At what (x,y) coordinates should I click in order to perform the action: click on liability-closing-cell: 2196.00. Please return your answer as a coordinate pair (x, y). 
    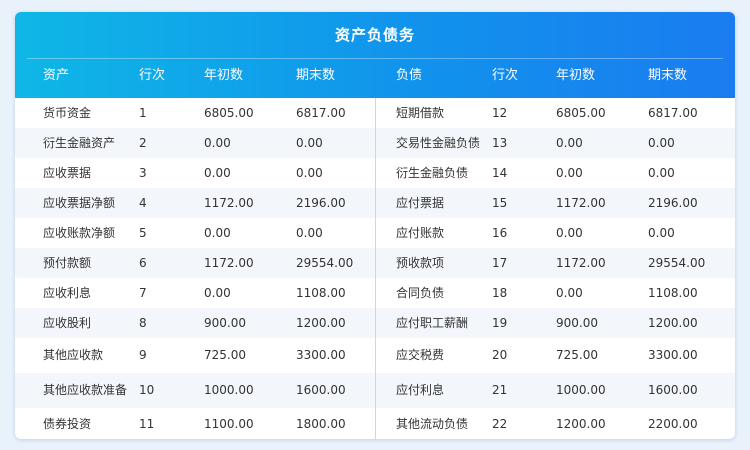
    Looking at the image, I should click on (673, 203).